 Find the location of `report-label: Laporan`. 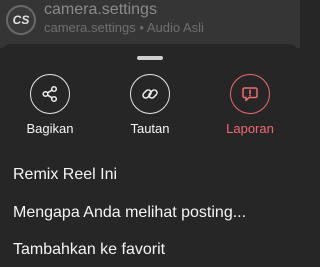

report-label: Laporan is located at coordinates (250, 128).